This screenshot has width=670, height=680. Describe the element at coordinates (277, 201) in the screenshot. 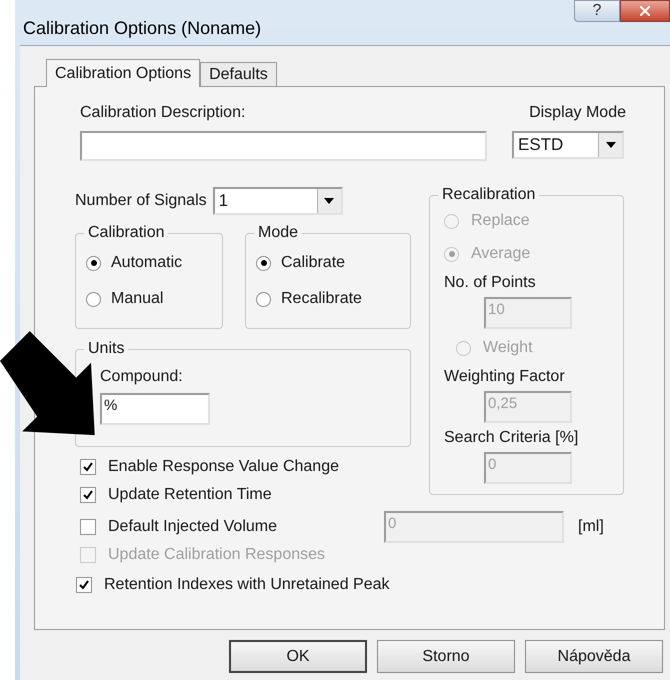

I see `dropdown: 1` at that location.